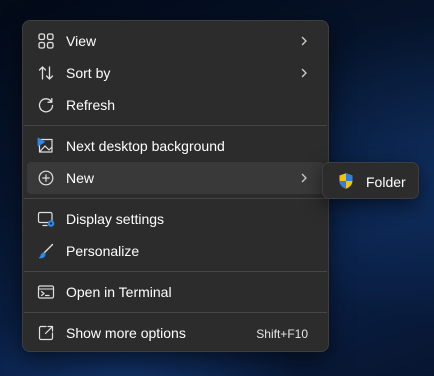 This screenshot has width=434, height=376. Describe the element at coordinates (126, 333) in the screenshot. I see `menu-item-label: Show more options` at that location.